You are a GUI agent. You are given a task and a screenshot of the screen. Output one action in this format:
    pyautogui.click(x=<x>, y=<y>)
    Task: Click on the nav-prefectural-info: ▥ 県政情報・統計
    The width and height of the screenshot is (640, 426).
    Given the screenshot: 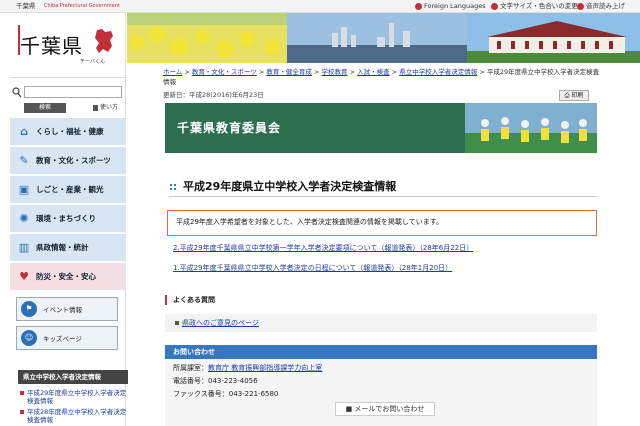 What is the action you would take?
    pyautogui.click(x=68, y=247)
    